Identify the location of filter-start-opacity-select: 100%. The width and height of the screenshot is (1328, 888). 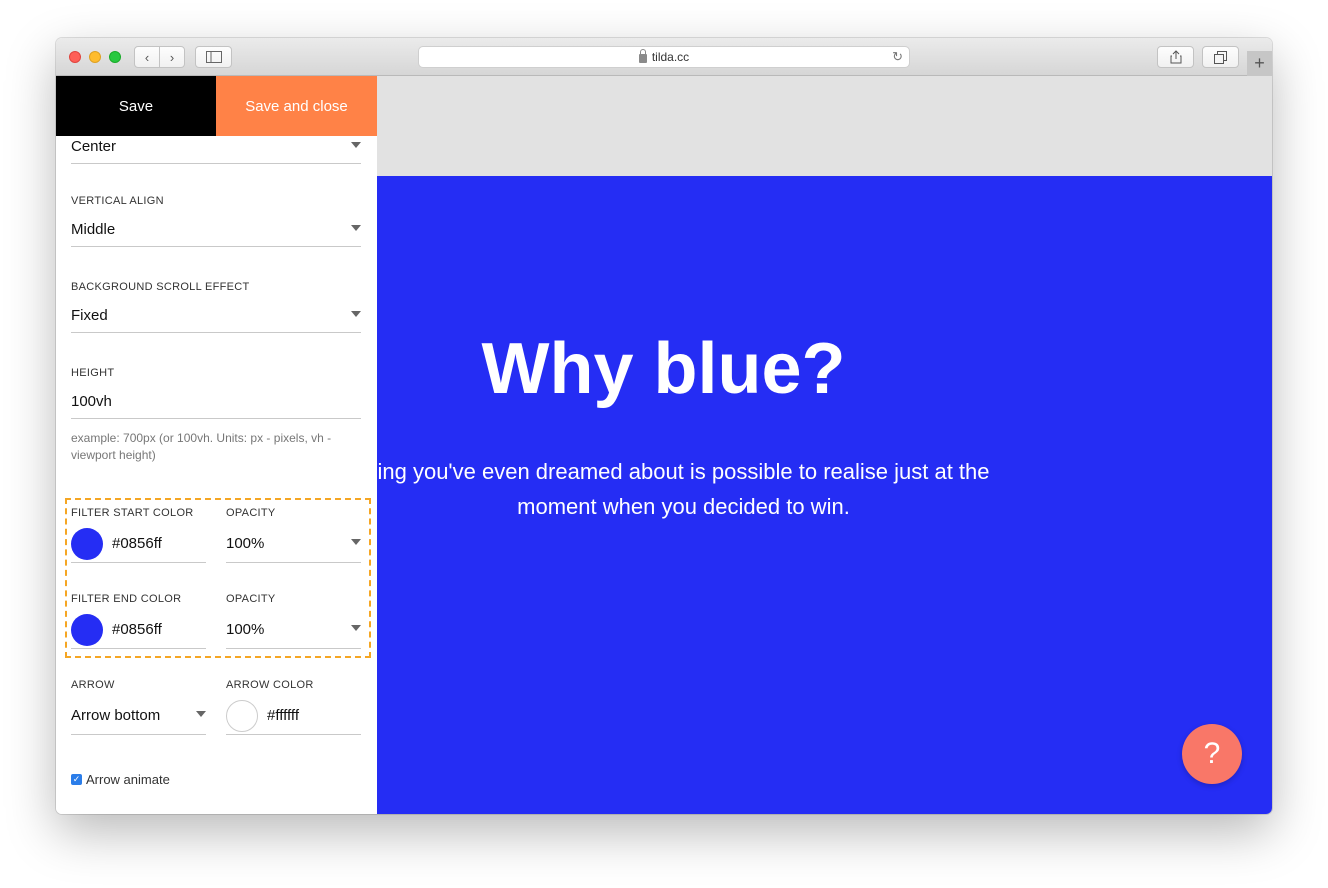
(293, 544).